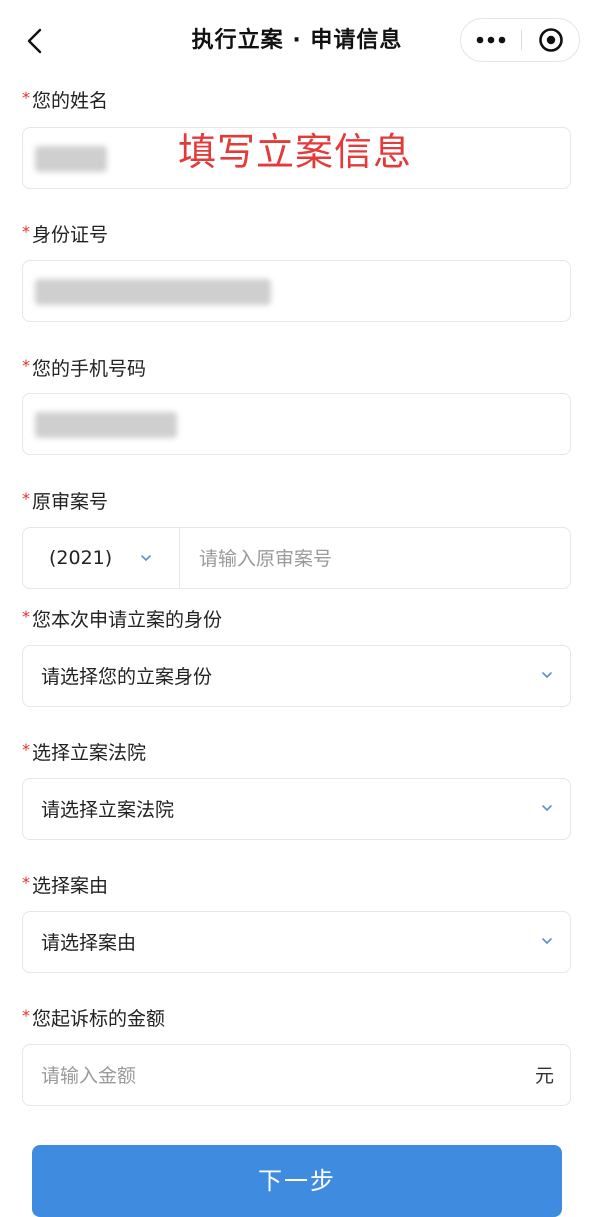  I want to click on more-dots-icon, so click(491, 40).